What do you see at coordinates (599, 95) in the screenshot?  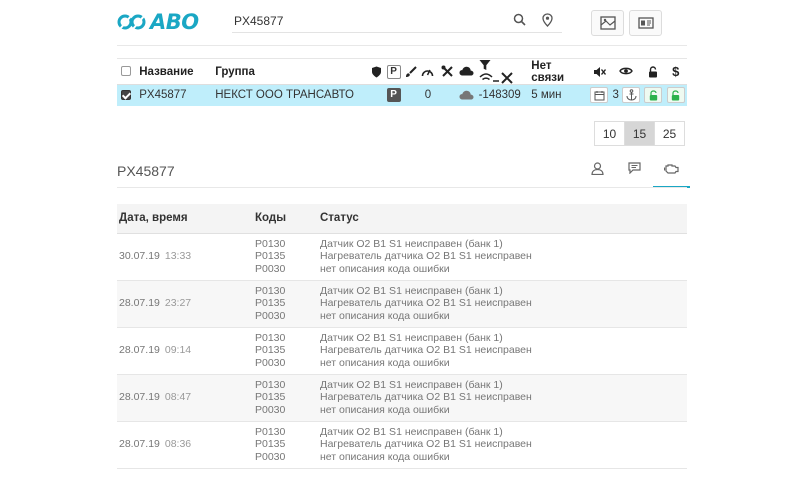 I see `calendar-button` at bounding box center [599, 95].